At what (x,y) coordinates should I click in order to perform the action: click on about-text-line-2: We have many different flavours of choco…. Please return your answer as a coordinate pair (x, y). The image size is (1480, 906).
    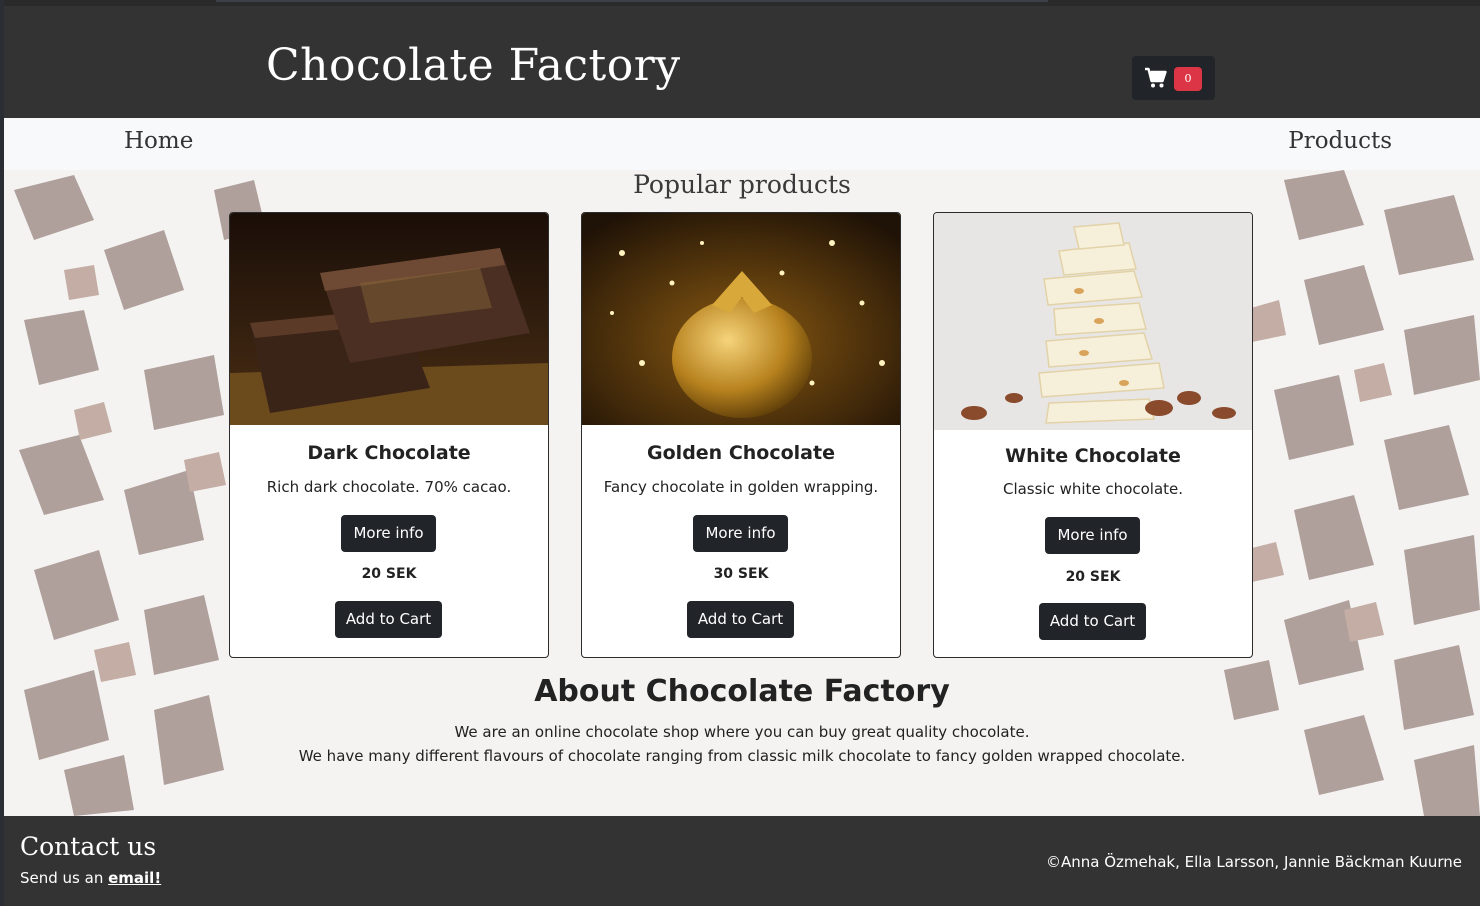
    Looking at the image, I should click on (742, 756).